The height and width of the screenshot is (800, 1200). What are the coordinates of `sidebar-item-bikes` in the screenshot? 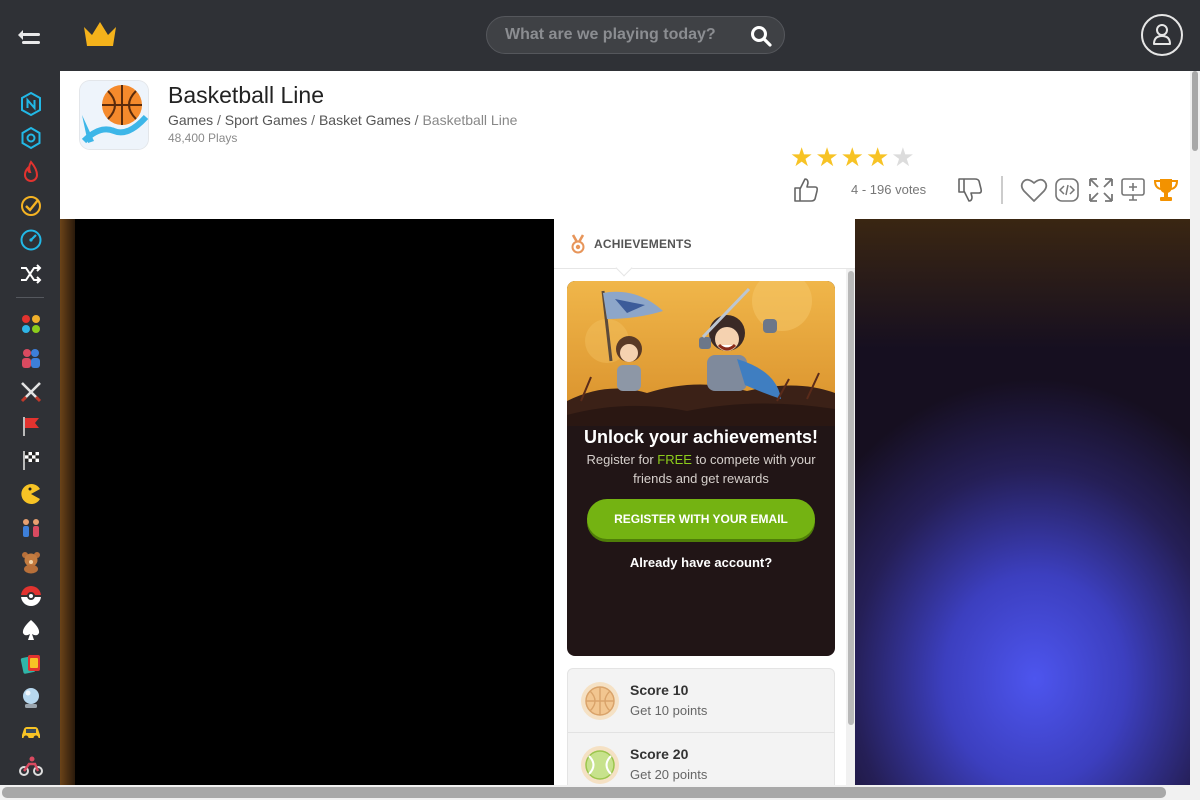 It's located at (31, 766).